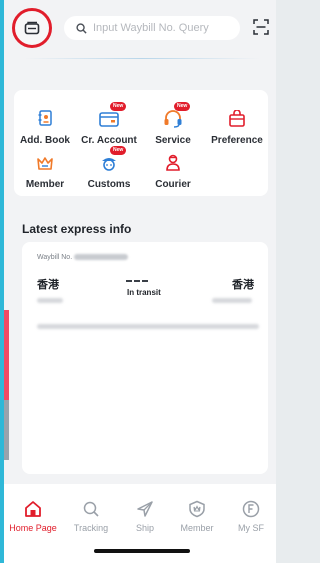 The image size is (320, 563). I want to click on preference-bag-icon, so click(237, 118).